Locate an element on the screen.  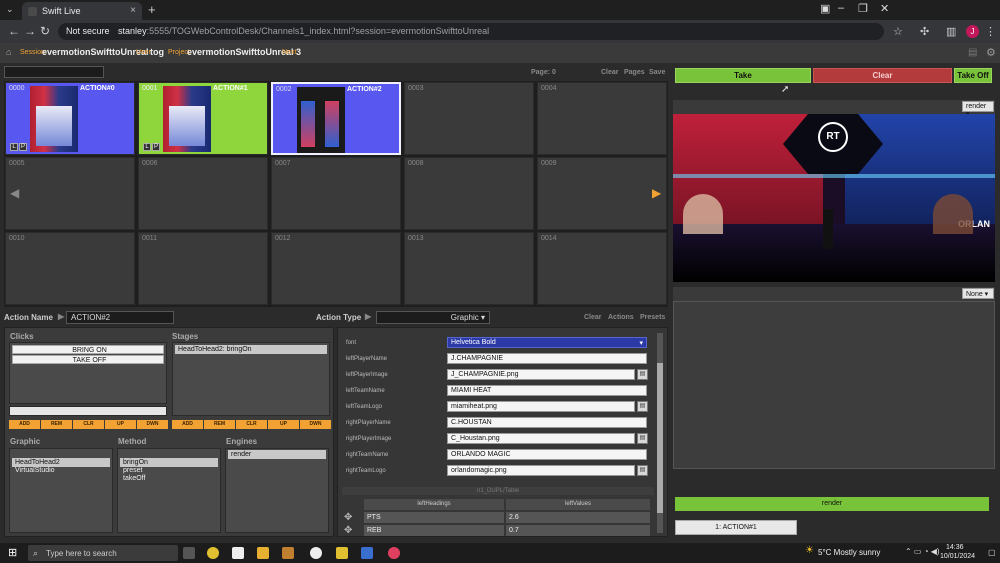
secondary-select: None ▾ is located at coordinates (978, 293).